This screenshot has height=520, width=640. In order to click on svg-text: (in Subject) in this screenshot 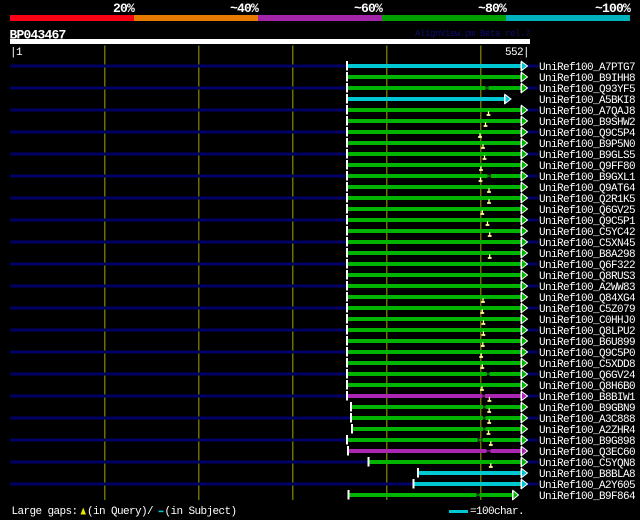, I will do `click(201, 512)`.